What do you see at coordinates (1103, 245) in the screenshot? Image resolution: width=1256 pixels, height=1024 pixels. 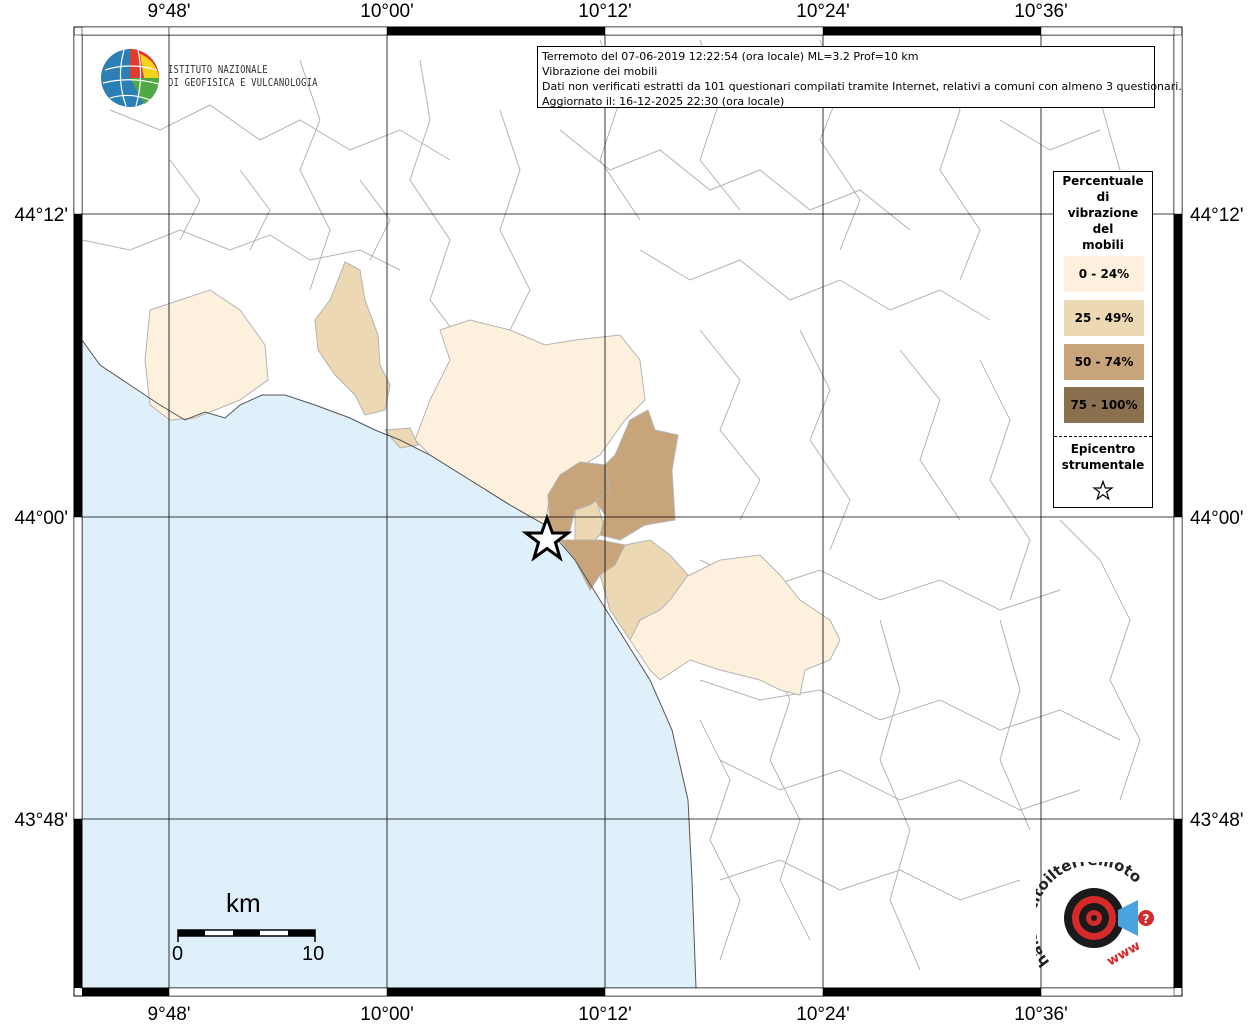 I see `legend-title-line: mobili` at bounding box center [1103, 245].